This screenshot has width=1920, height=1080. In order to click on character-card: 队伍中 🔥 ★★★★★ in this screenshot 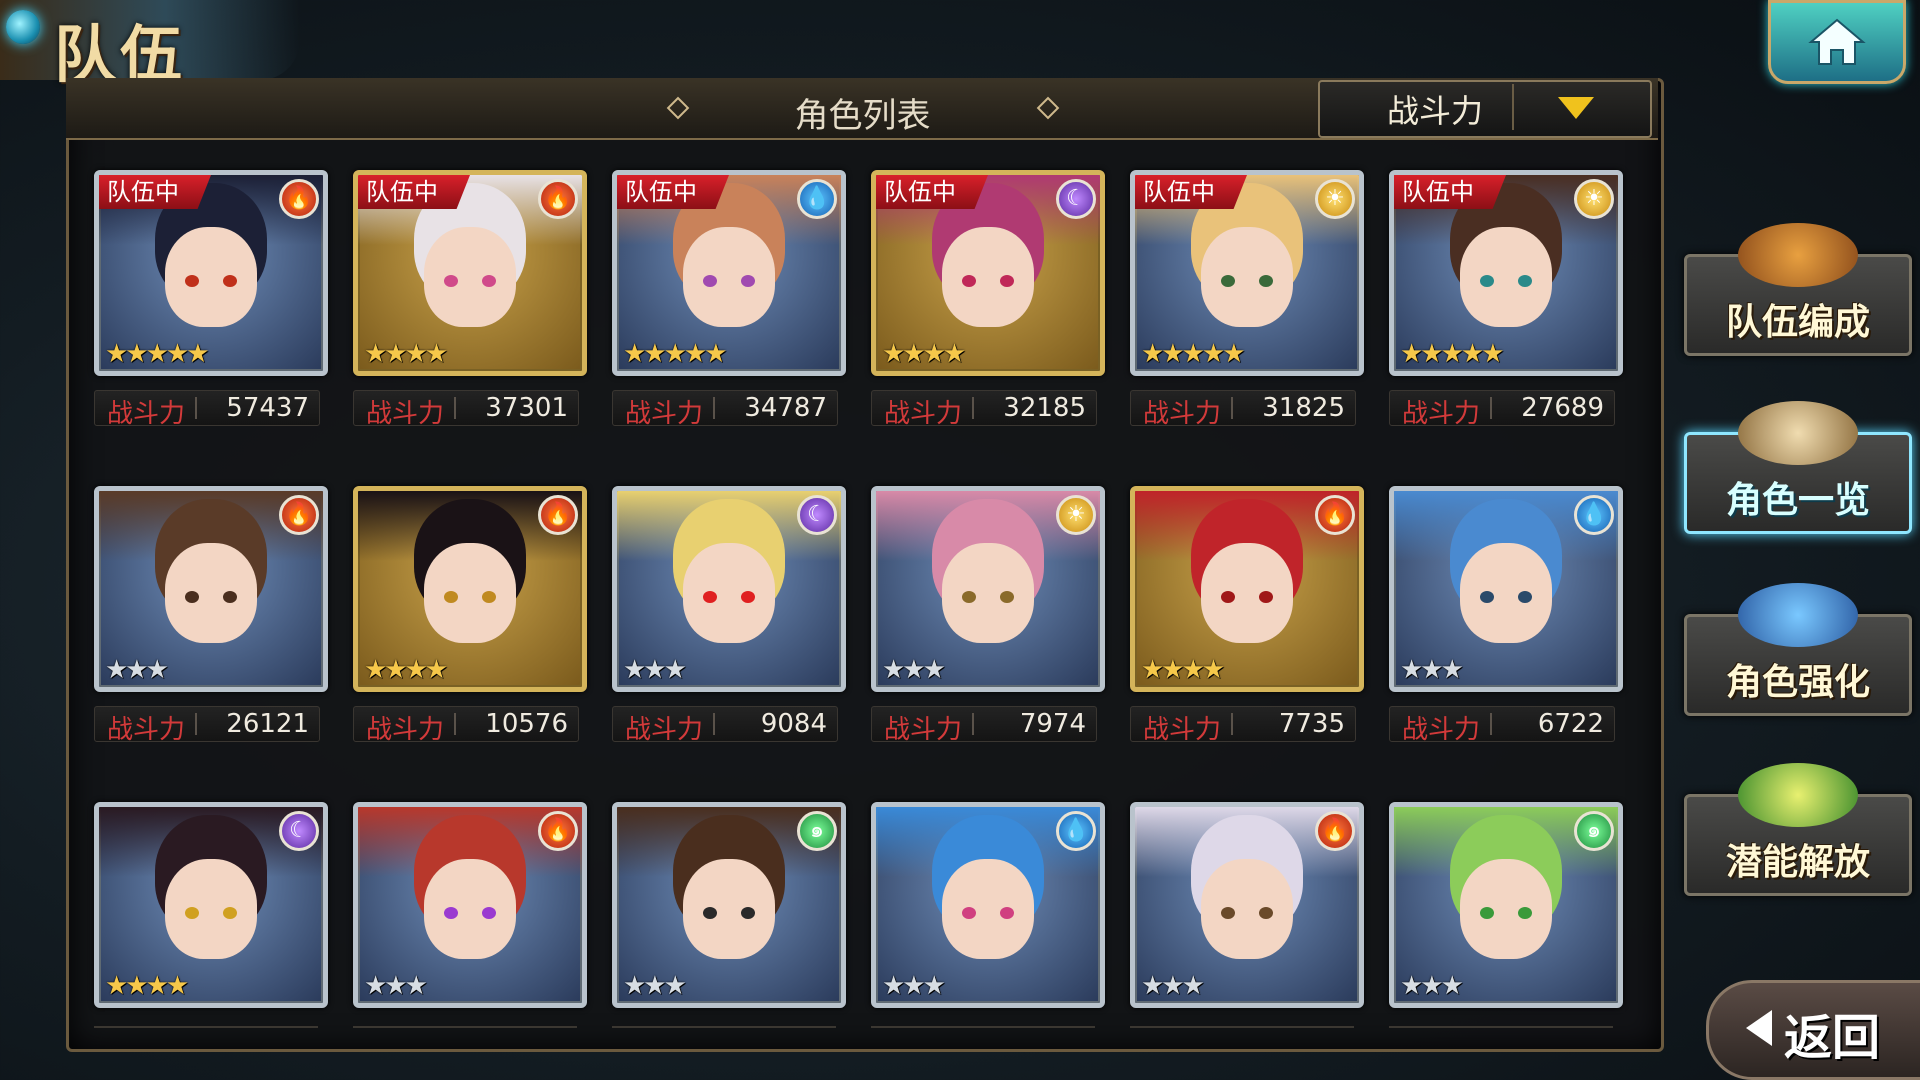, I will do `click(211, 273)`.